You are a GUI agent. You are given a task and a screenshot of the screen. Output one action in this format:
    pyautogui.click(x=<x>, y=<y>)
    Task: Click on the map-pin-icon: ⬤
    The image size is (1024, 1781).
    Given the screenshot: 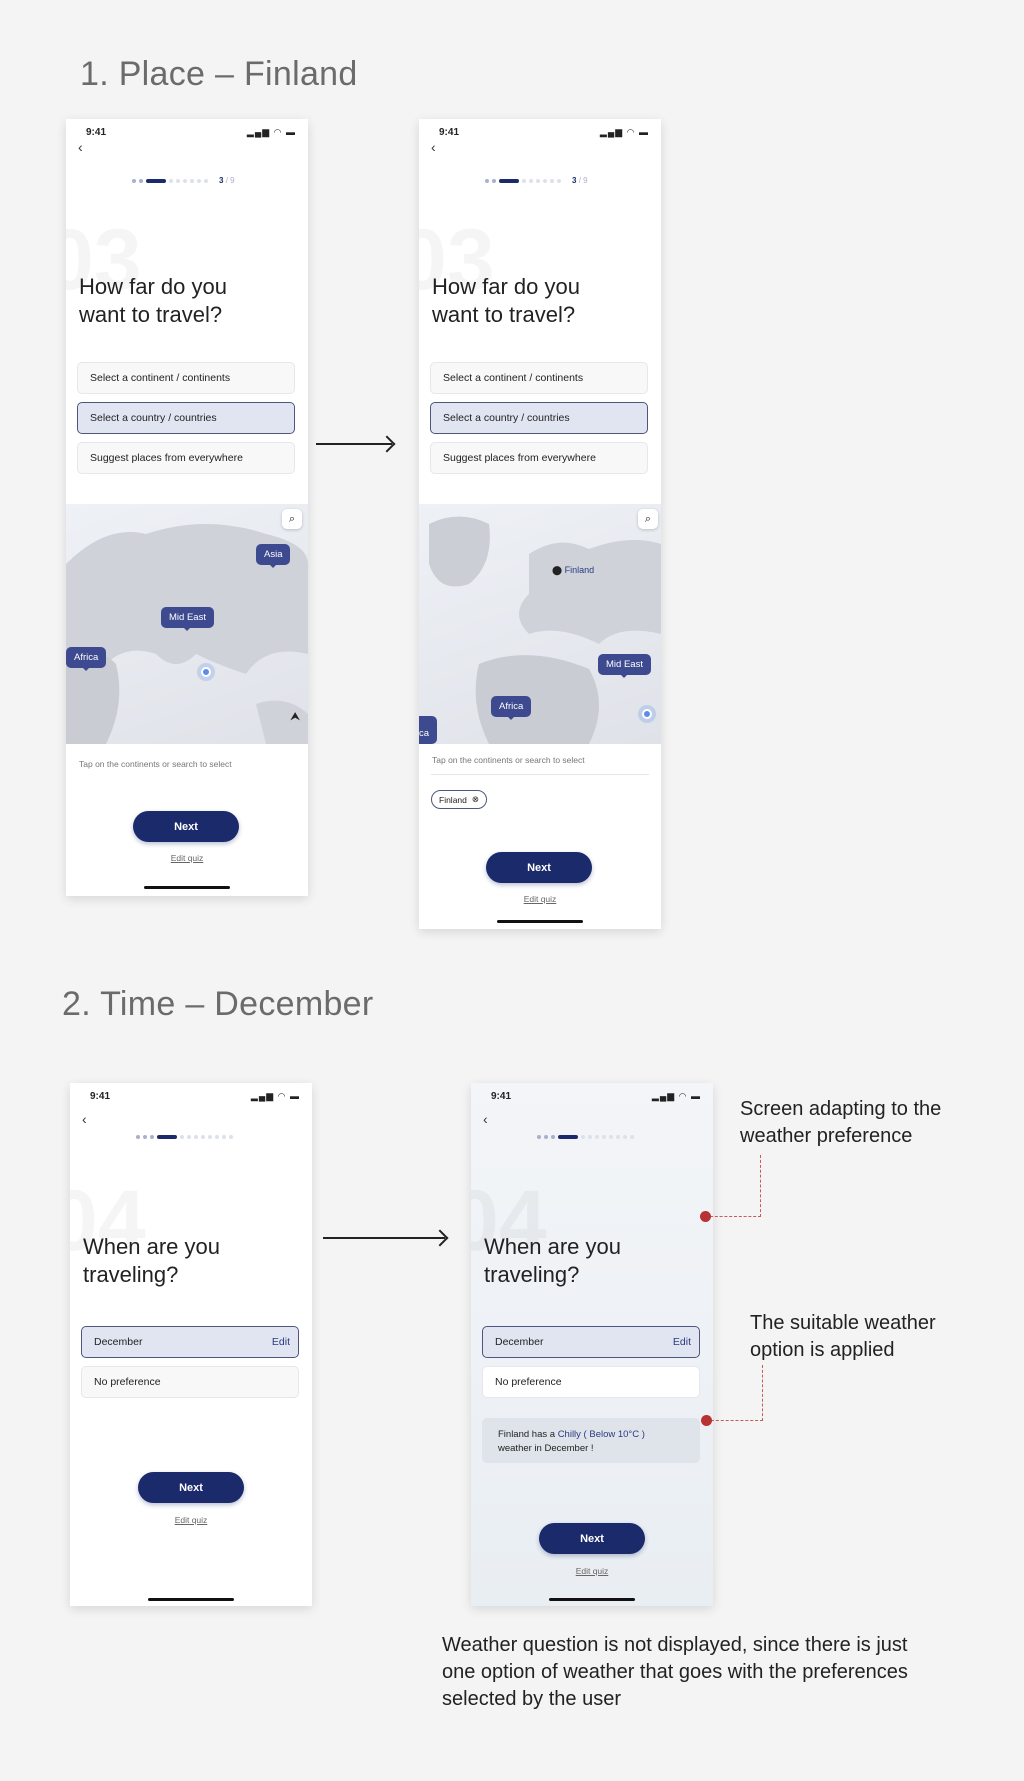 What is the action you would take?
    pyautogui.click(x=557, y=570)
    